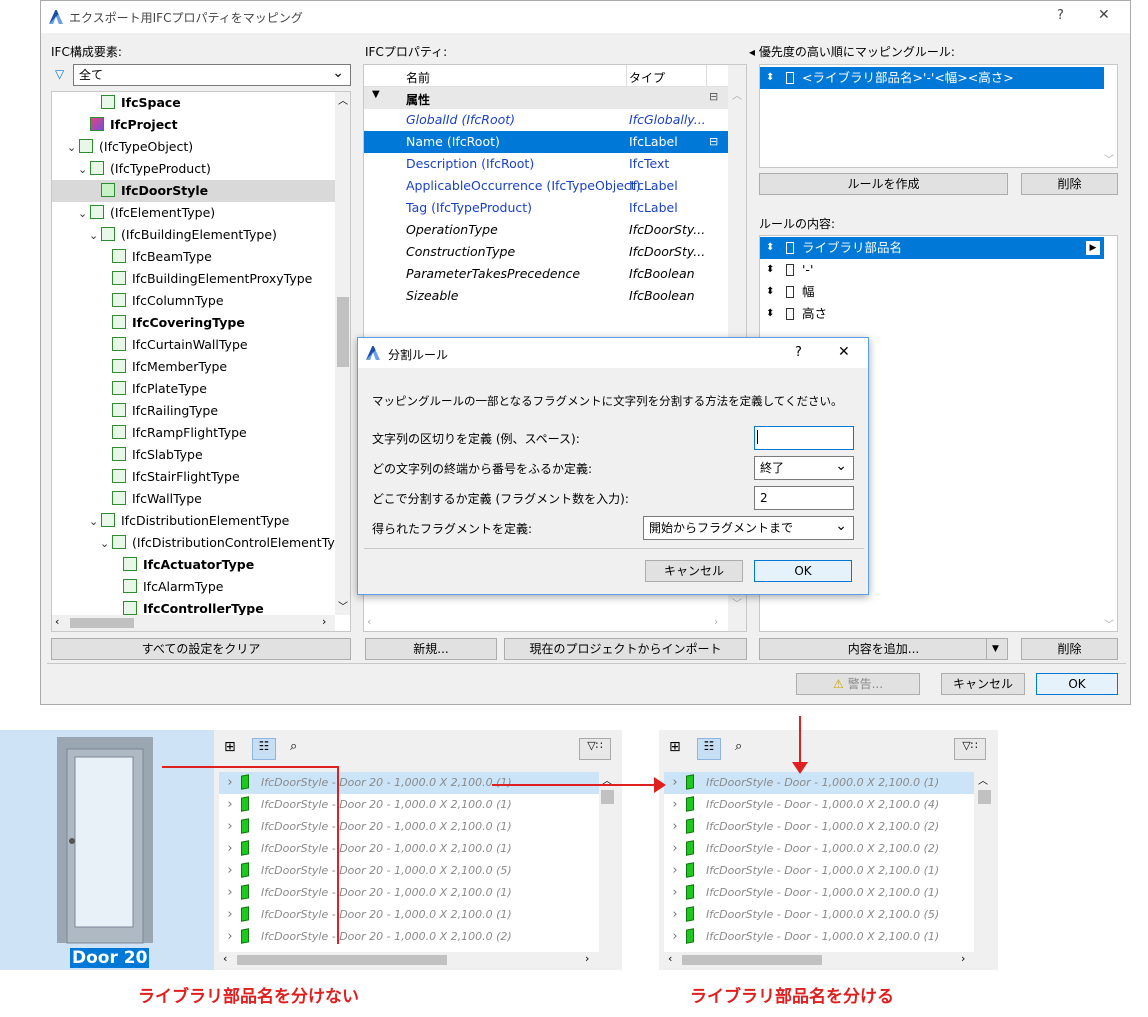 The width and height of the screenshot is (1148, 1017). I want to click on tree-item: ⌄ (IfcDistributionControlElementTy, so click(193, 543).